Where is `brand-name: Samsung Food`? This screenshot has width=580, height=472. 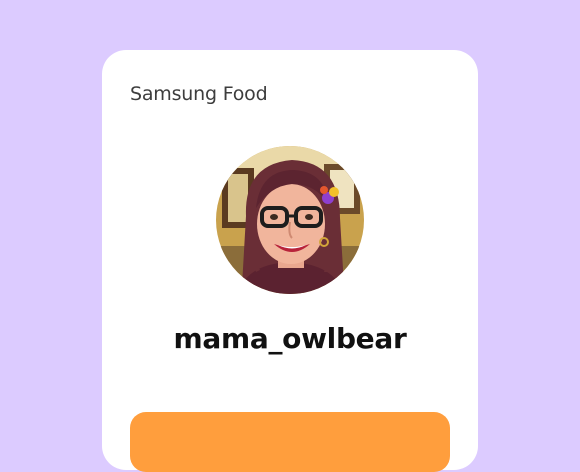
brand-name: Samsung Food is located at coordinates (199, 94).